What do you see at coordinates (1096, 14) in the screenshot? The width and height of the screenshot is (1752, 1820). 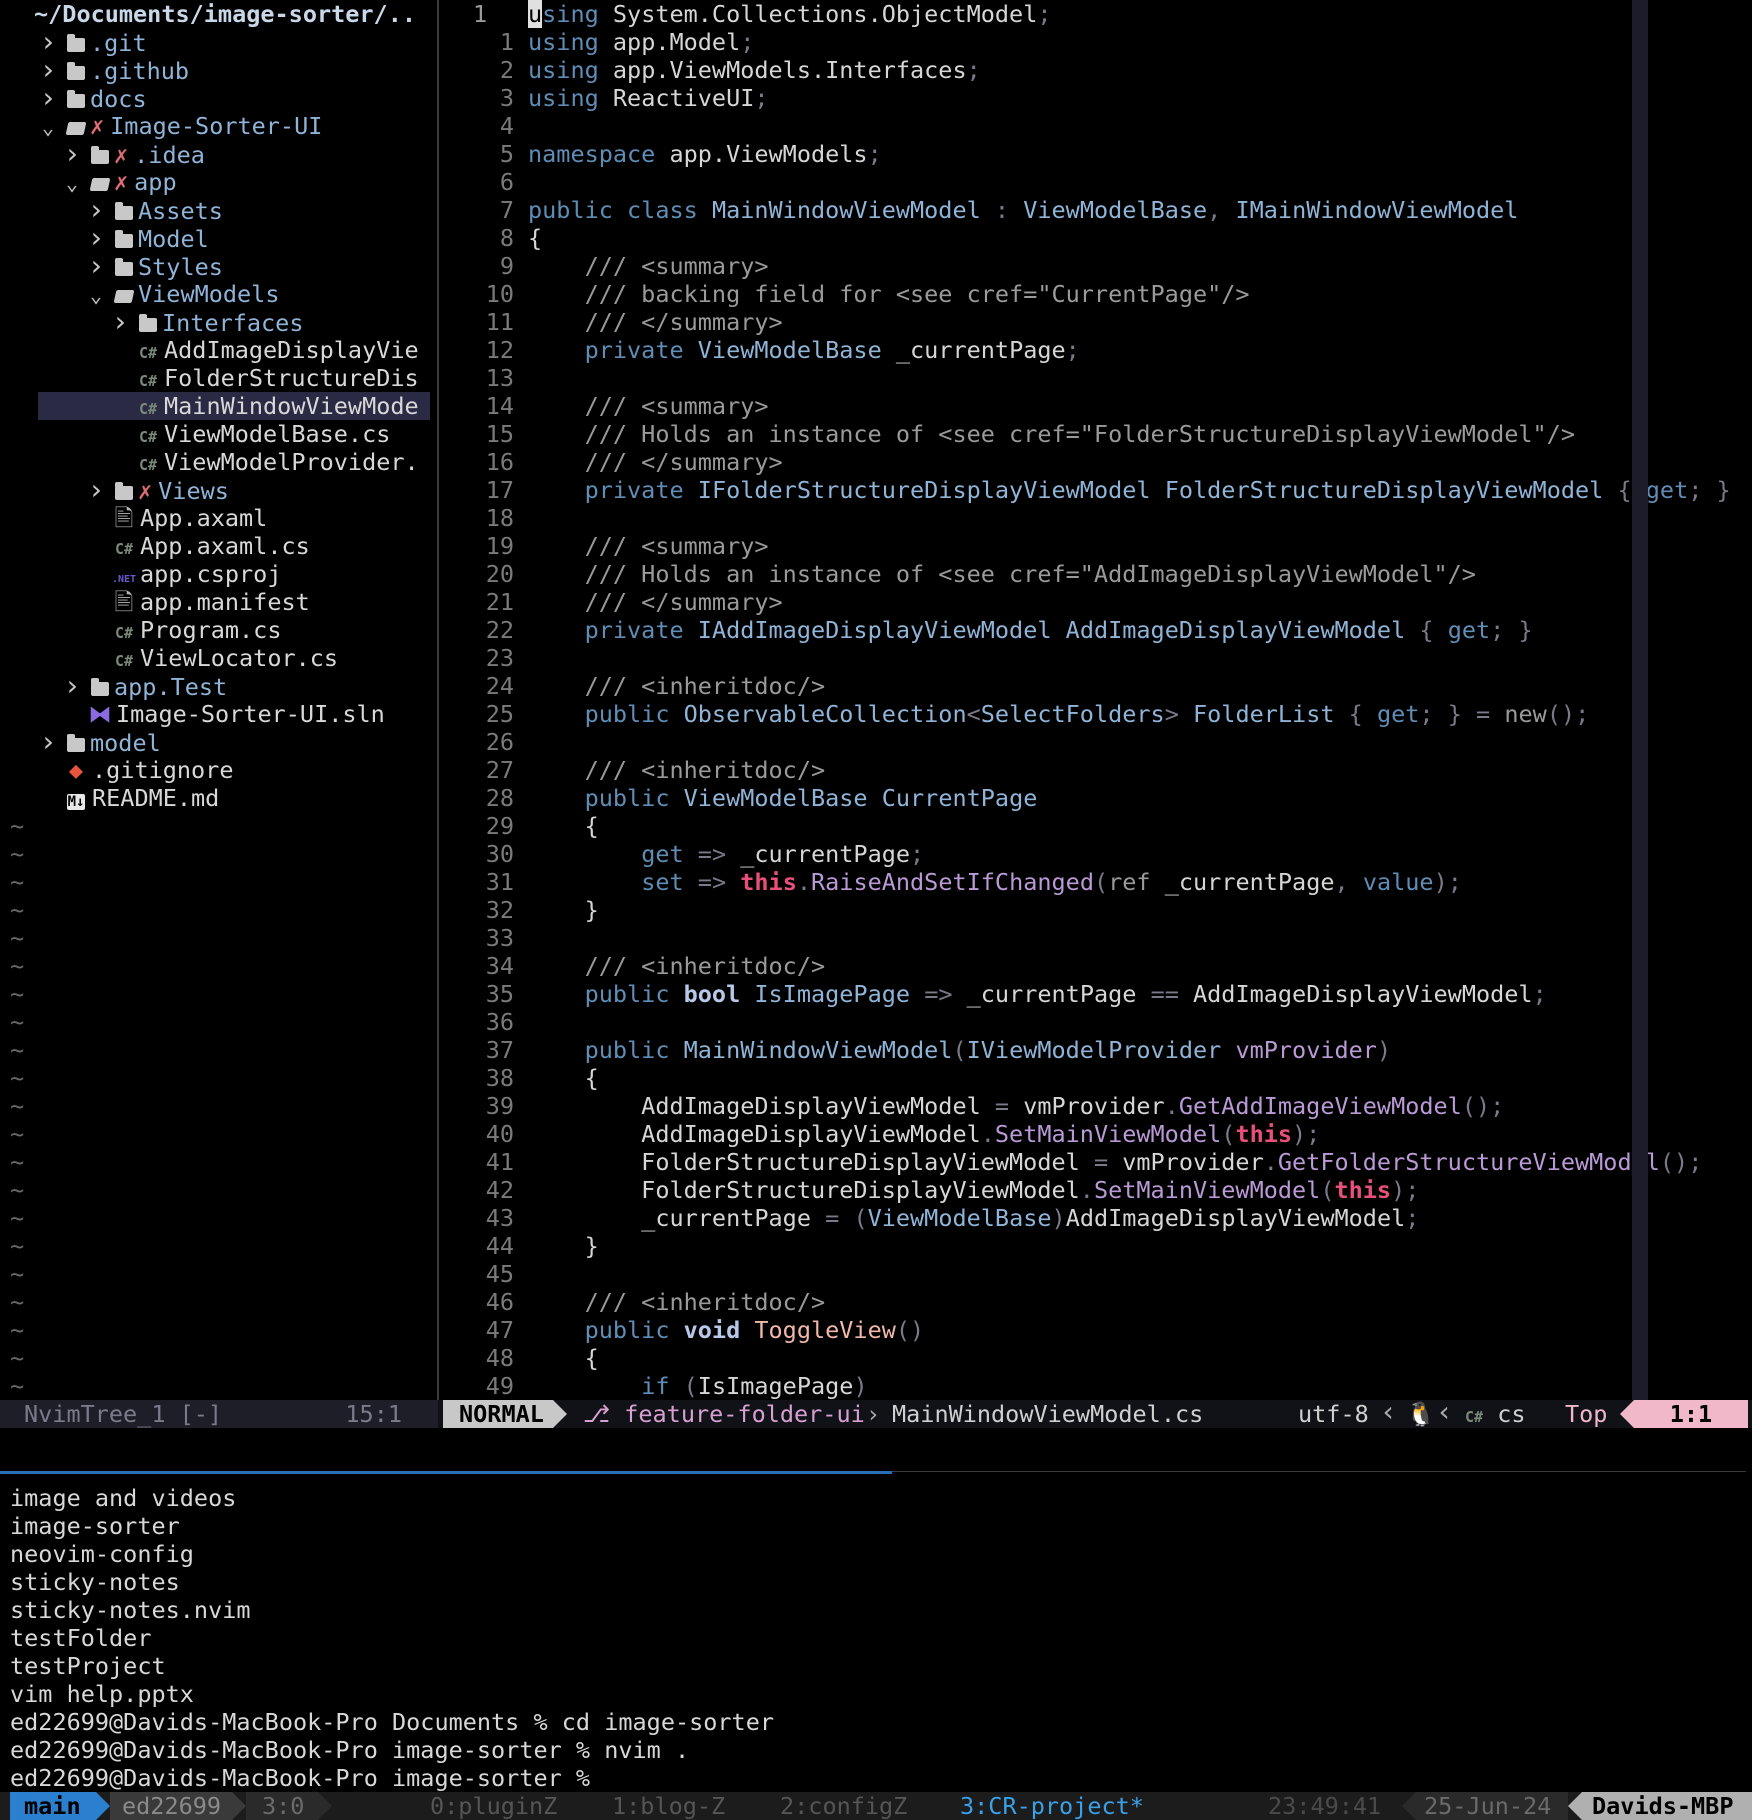 I see `code-line: 1 using System.Collections.ObjectModel;` at bounding box center [1096, 14].